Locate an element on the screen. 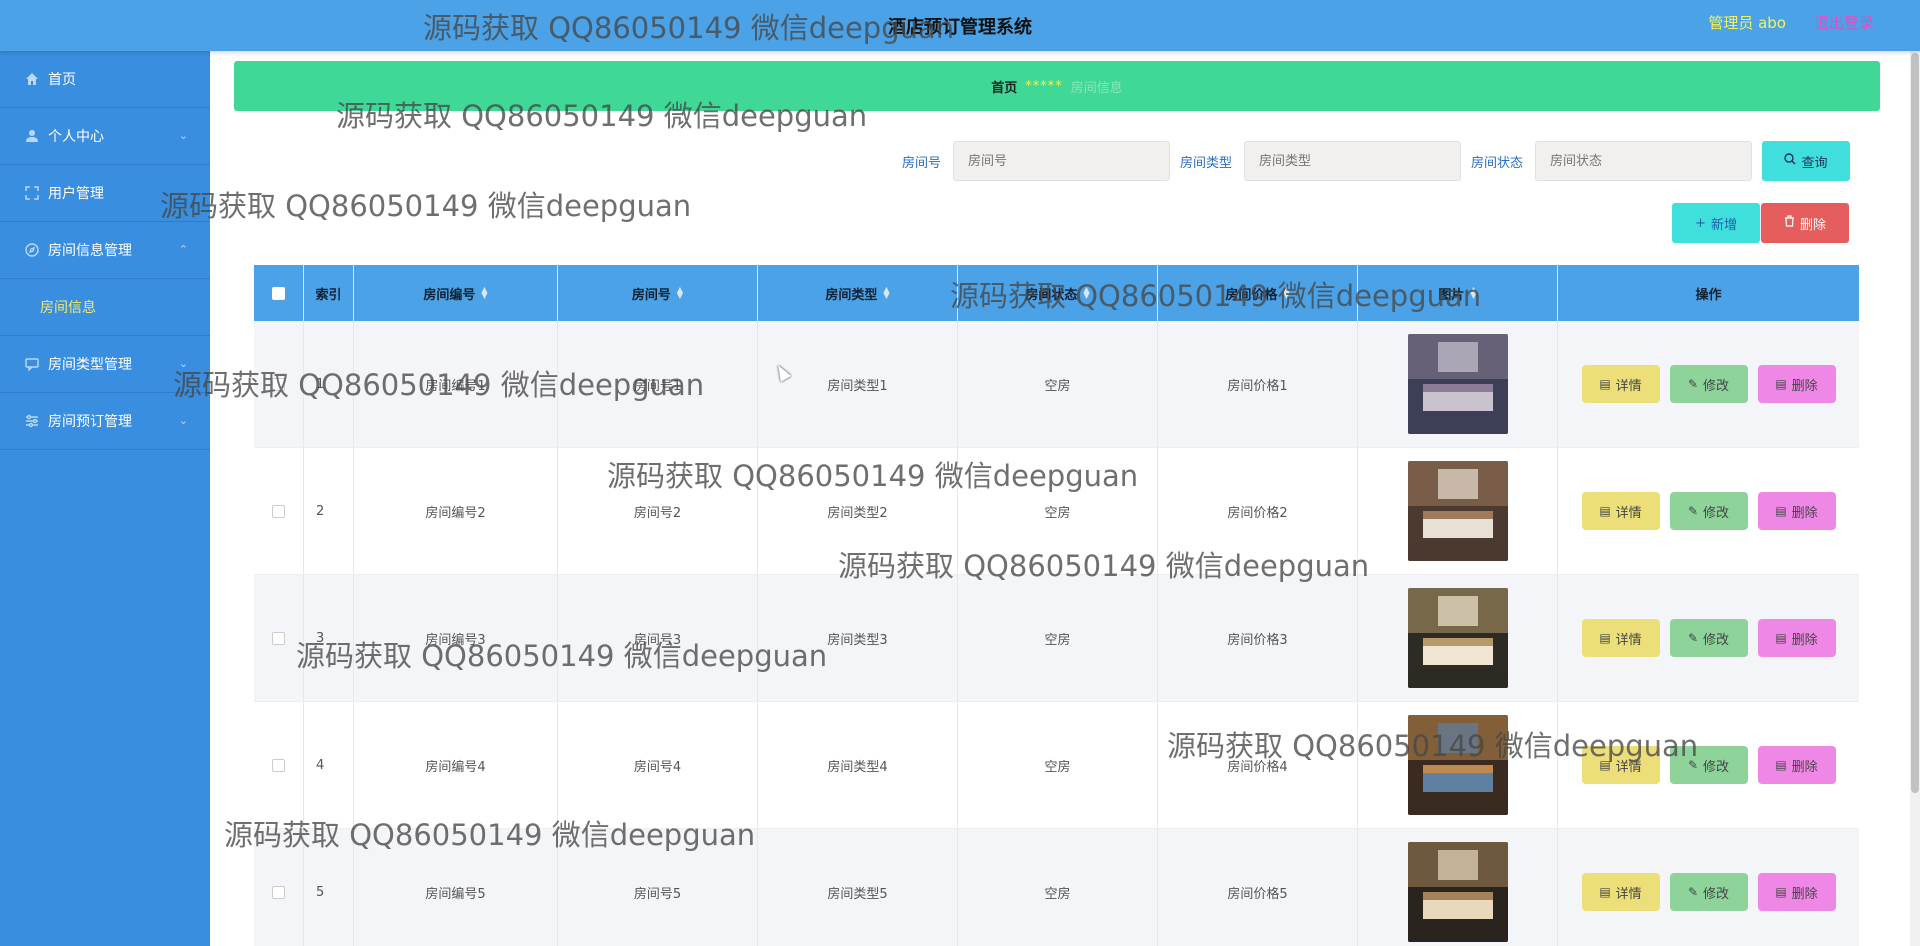  header-image: 图片 ▲ ▼ is located at coordinates (1458, 293).